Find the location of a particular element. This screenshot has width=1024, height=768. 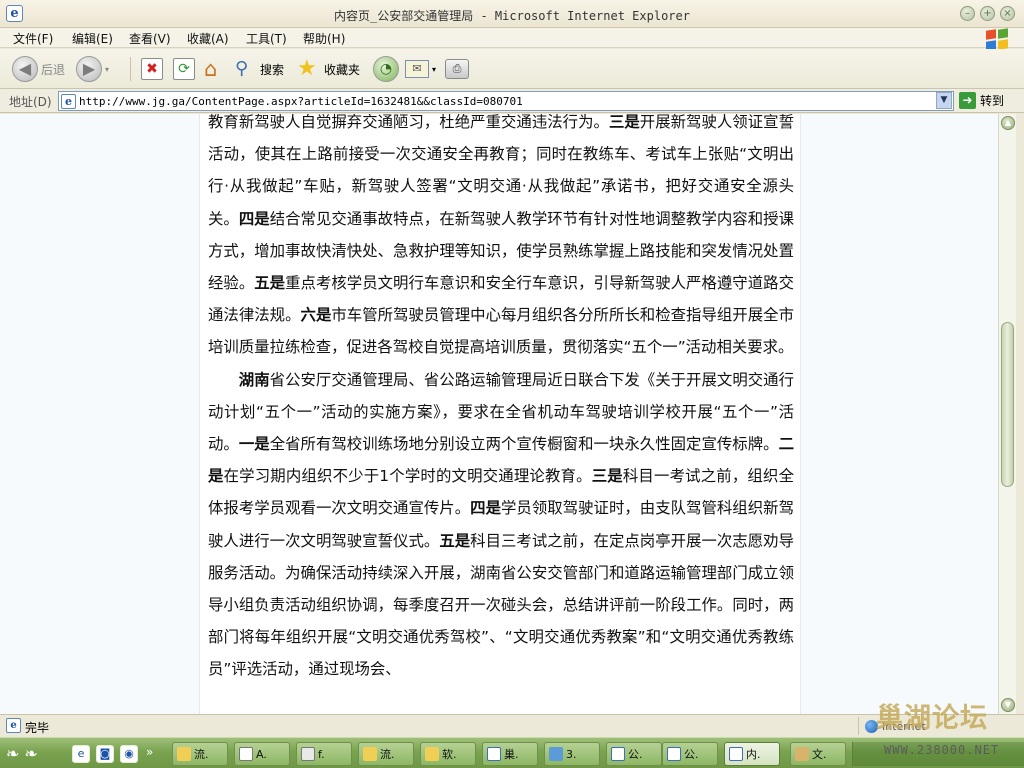

forward-arrow-icon: ▶ is located at coordinates (89, 69).